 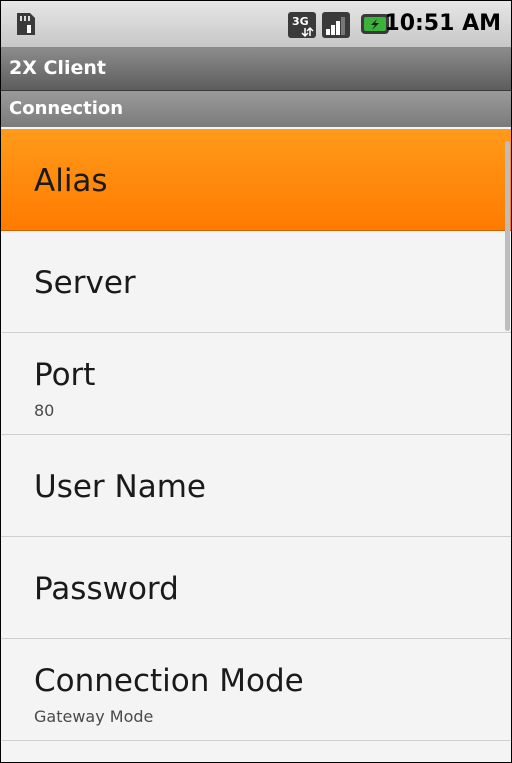 I want to click on status-bar: 3G 10:51 AM, so click(x=256, y=24).